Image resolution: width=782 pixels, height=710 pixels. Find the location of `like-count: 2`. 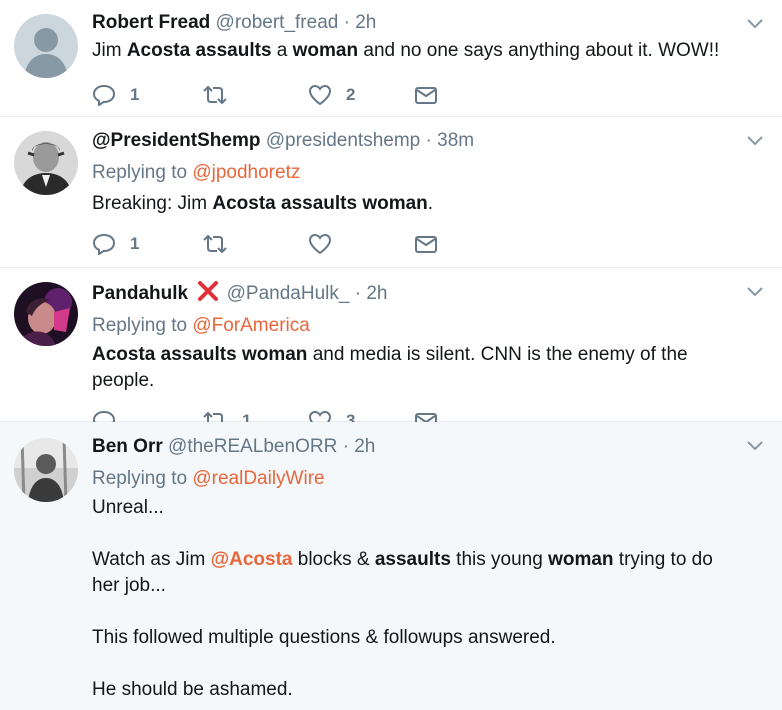

like-count: 2 is located at coordinates (351, 94).